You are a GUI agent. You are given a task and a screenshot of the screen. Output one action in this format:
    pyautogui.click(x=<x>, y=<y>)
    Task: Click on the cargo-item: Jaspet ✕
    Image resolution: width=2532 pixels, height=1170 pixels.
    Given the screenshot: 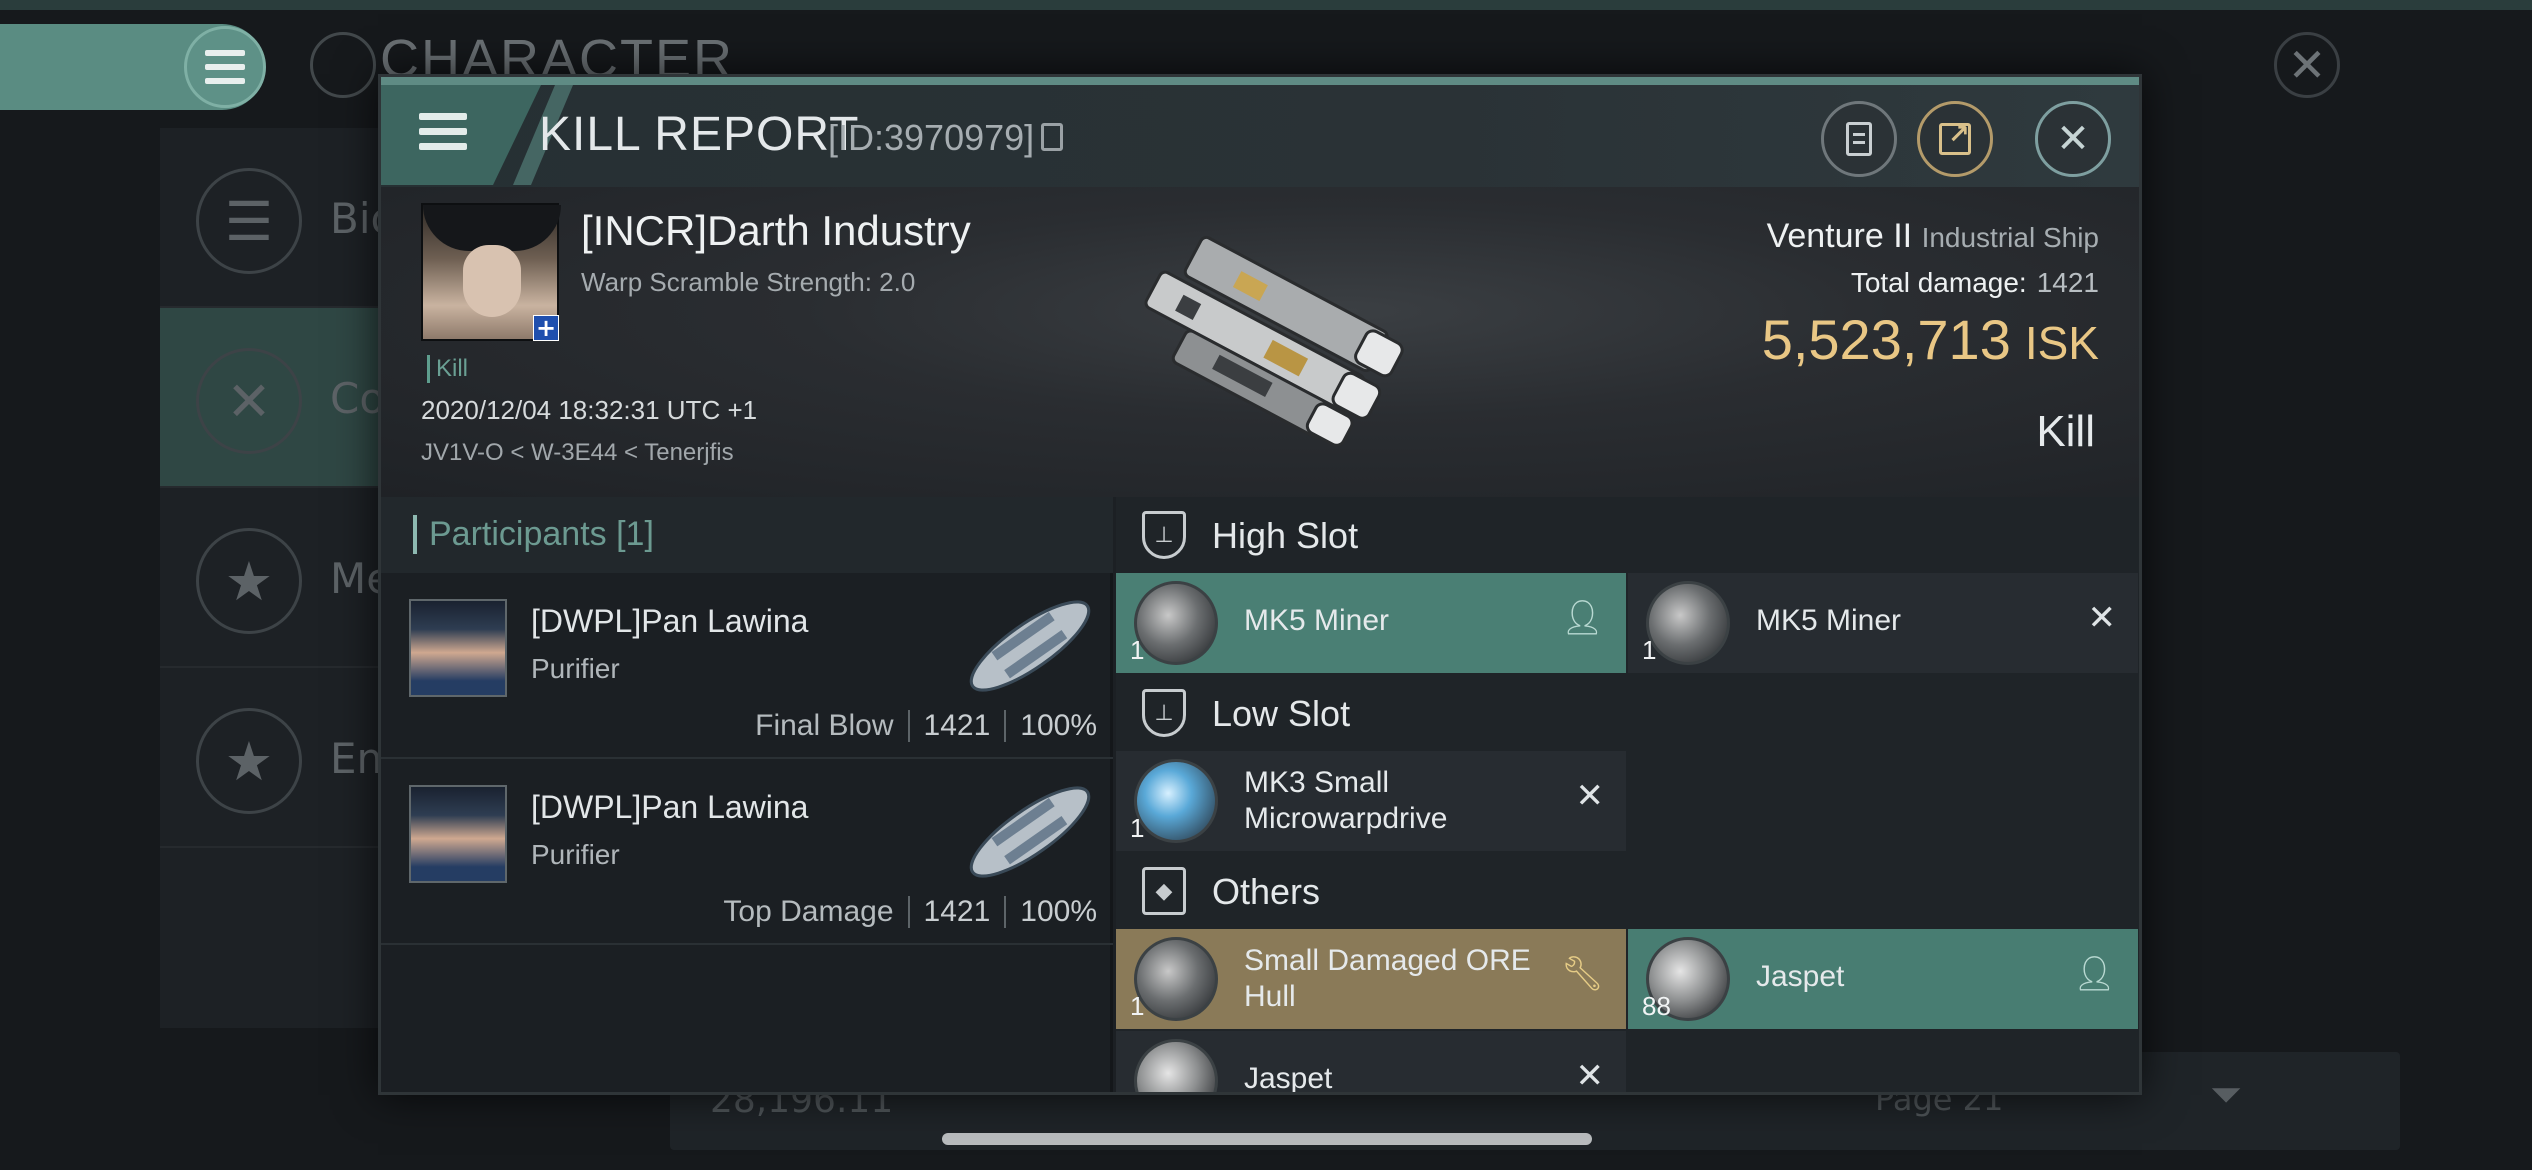 What is the action you would take?
    pyautogui.click(x=1371, y=1063)
    